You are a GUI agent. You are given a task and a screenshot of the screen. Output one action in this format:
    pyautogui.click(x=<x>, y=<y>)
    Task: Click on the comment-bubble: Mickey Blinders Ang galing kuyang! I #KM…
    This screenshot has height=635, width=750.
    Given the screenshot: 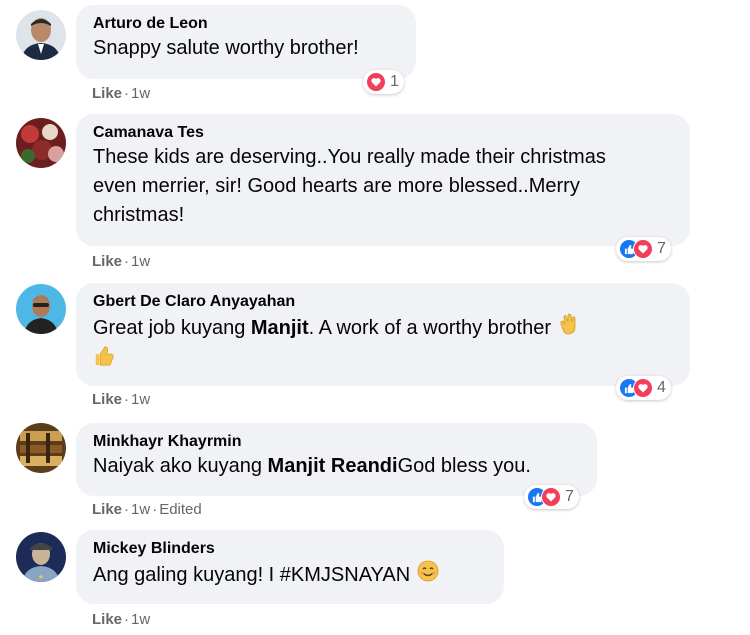 What is the action you would take?
    pyautogui.click(x=290, y=567)
    